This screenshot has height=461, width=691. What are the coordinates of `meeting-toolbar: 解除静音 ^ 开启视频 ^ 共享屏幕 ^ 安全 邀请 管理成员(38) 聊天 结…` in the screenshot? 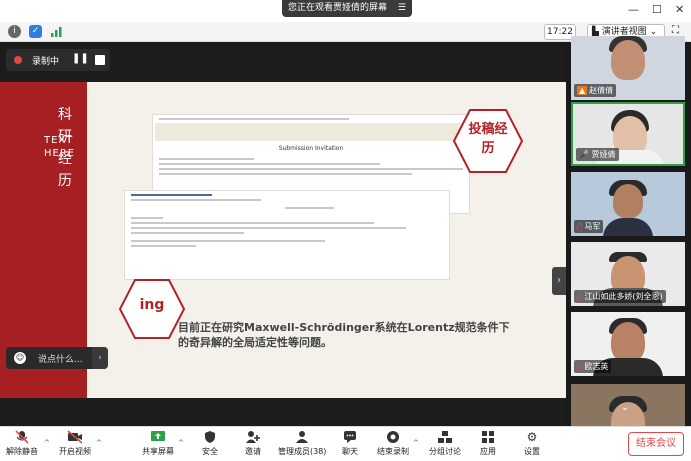 It's located at (345, 443).